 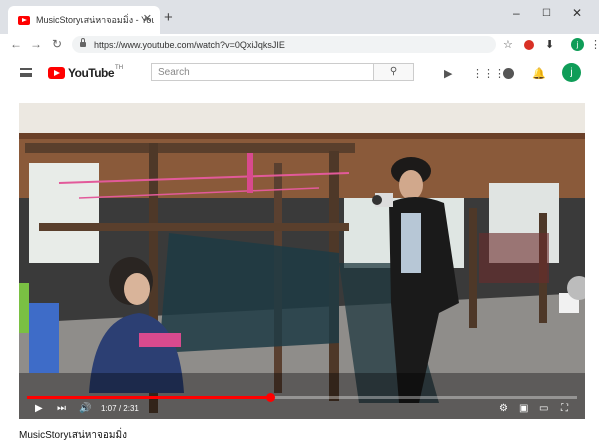 I want to click on lock-icon, so click(x=83, y=42).